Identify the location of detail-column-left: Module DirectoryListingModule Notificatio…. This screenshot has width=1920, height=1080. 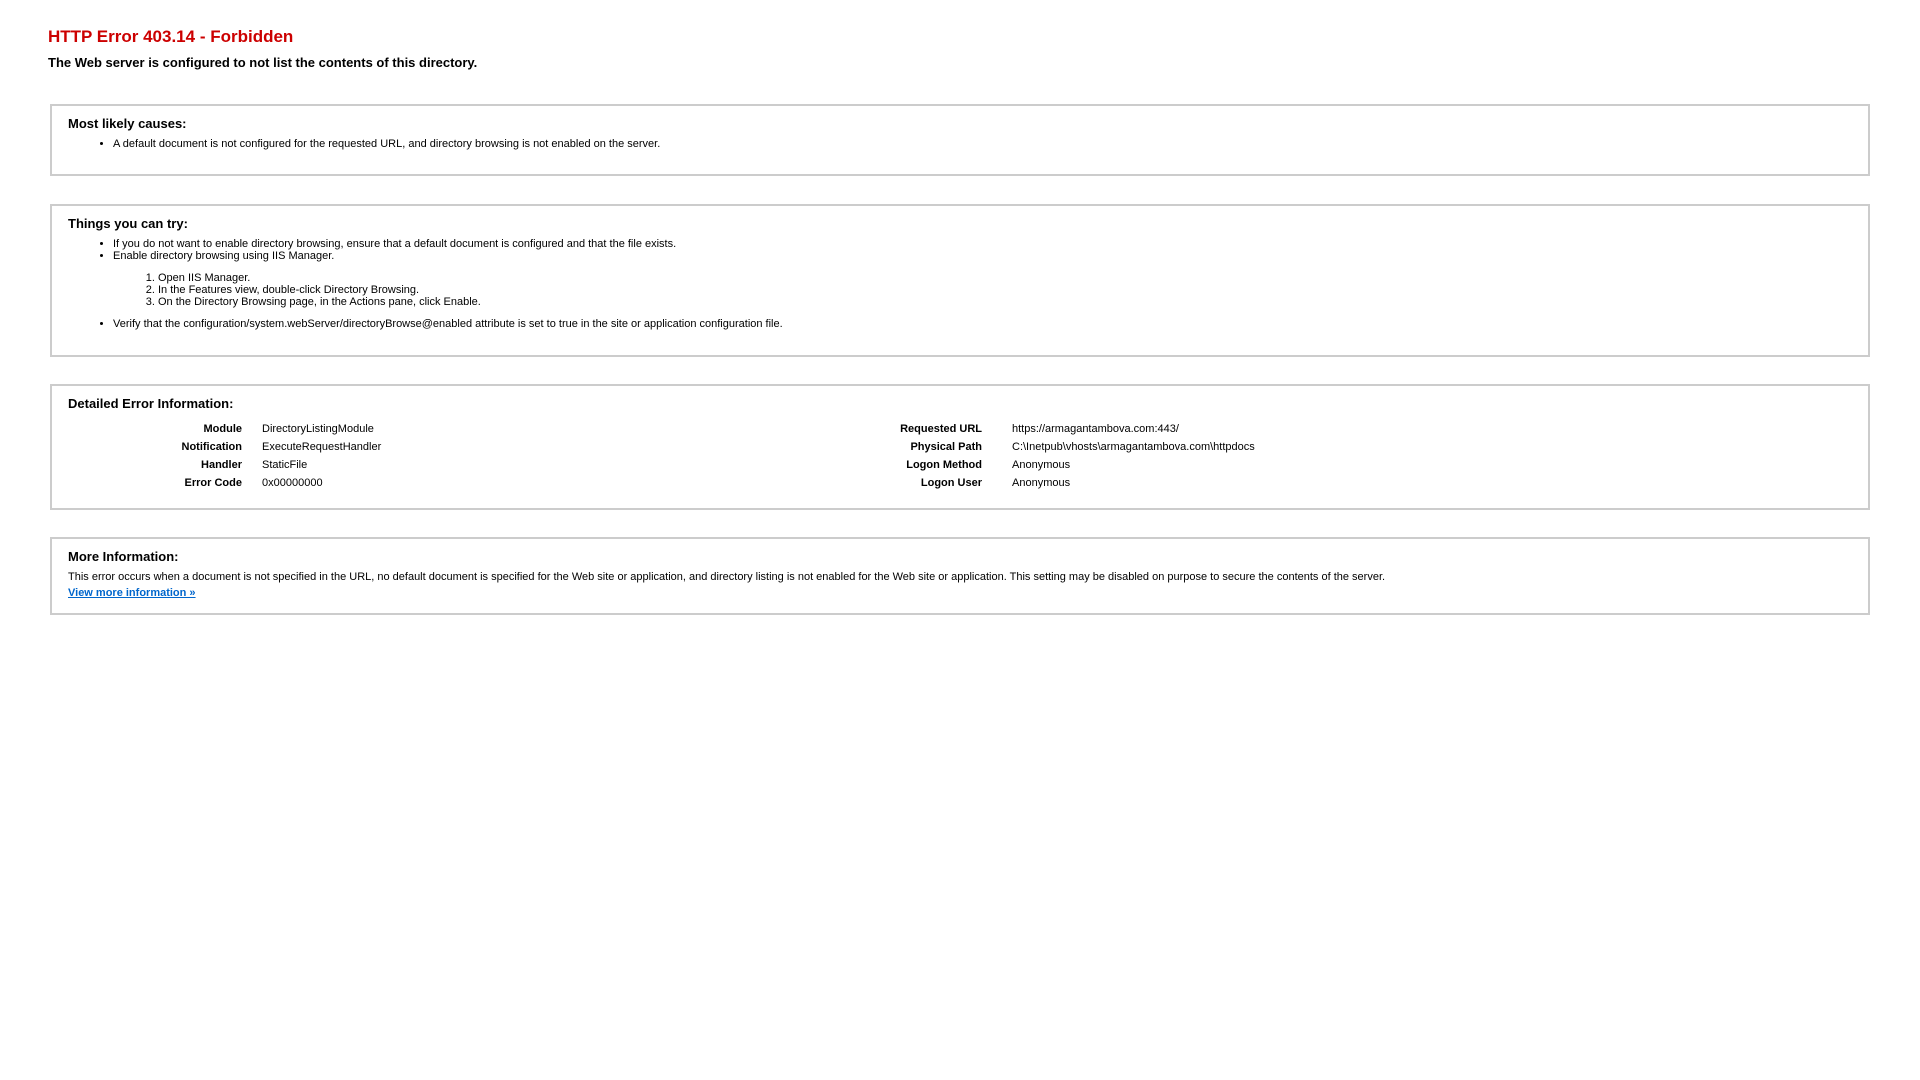
(225, 456).